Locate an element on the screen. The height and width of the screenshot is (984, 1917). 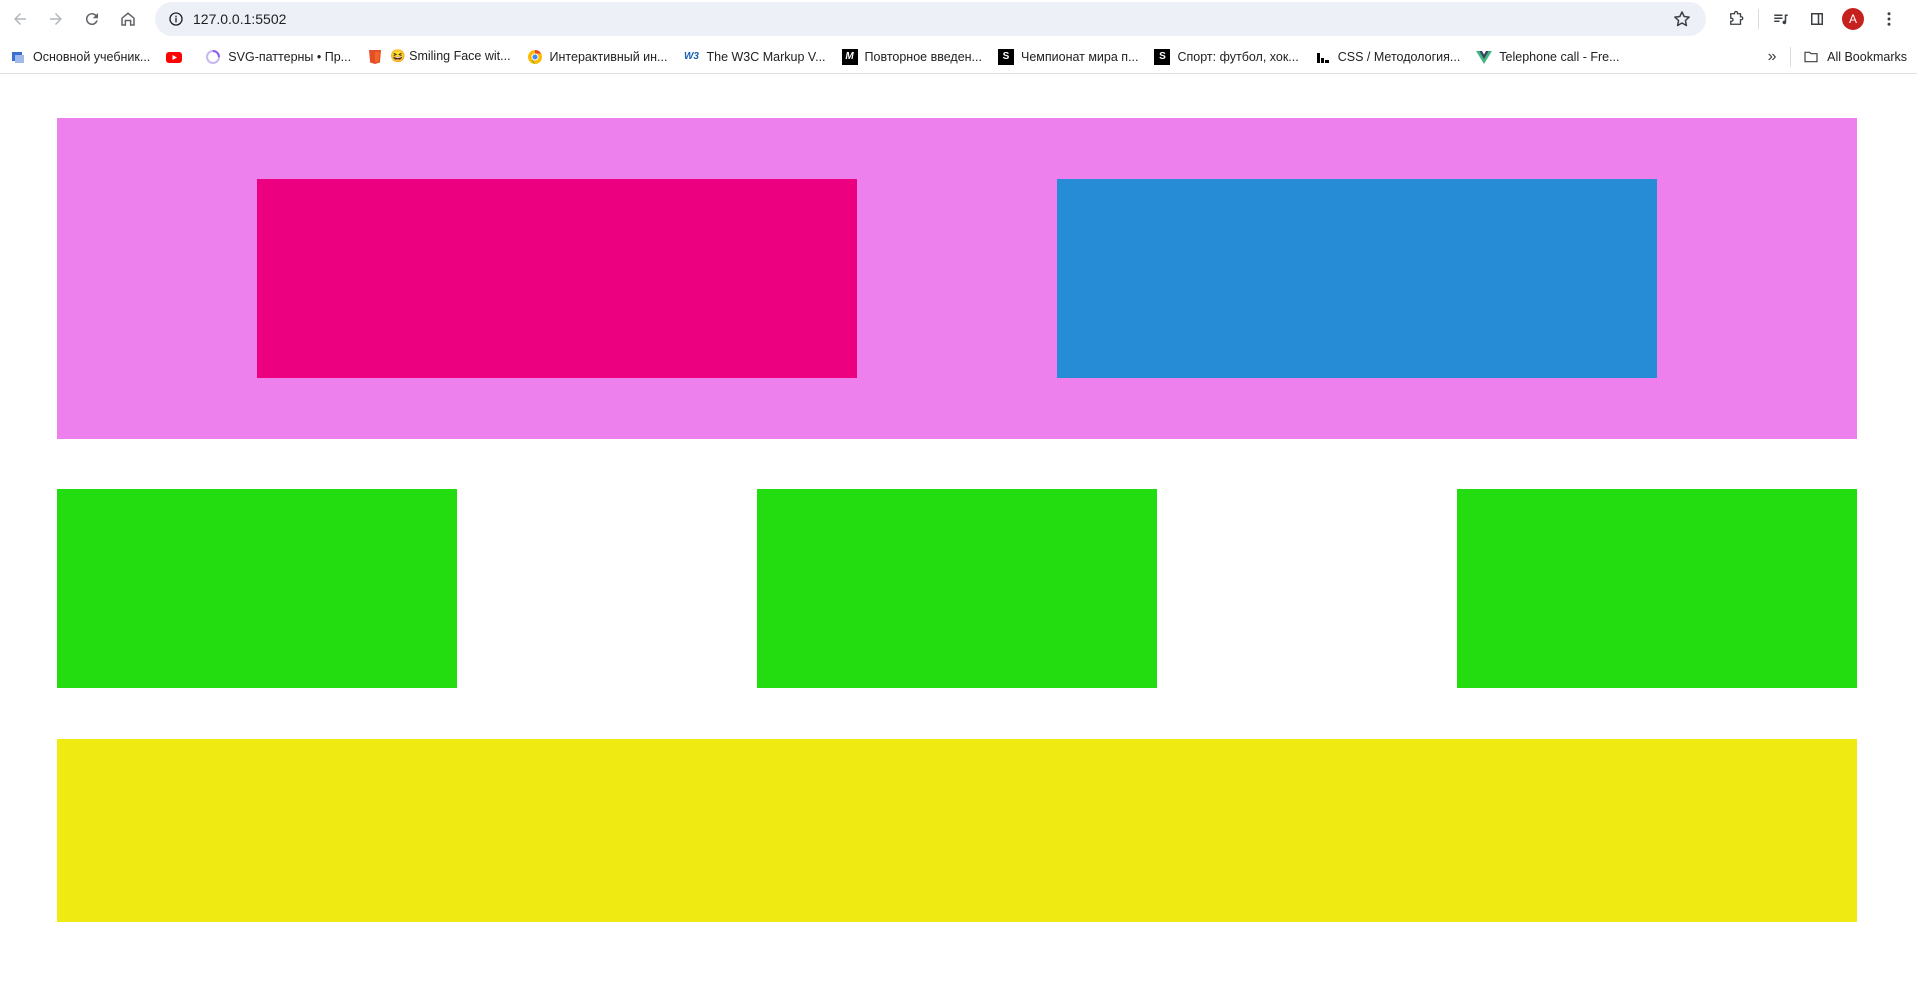
site-info-icon is located at coordinates (176, 19).